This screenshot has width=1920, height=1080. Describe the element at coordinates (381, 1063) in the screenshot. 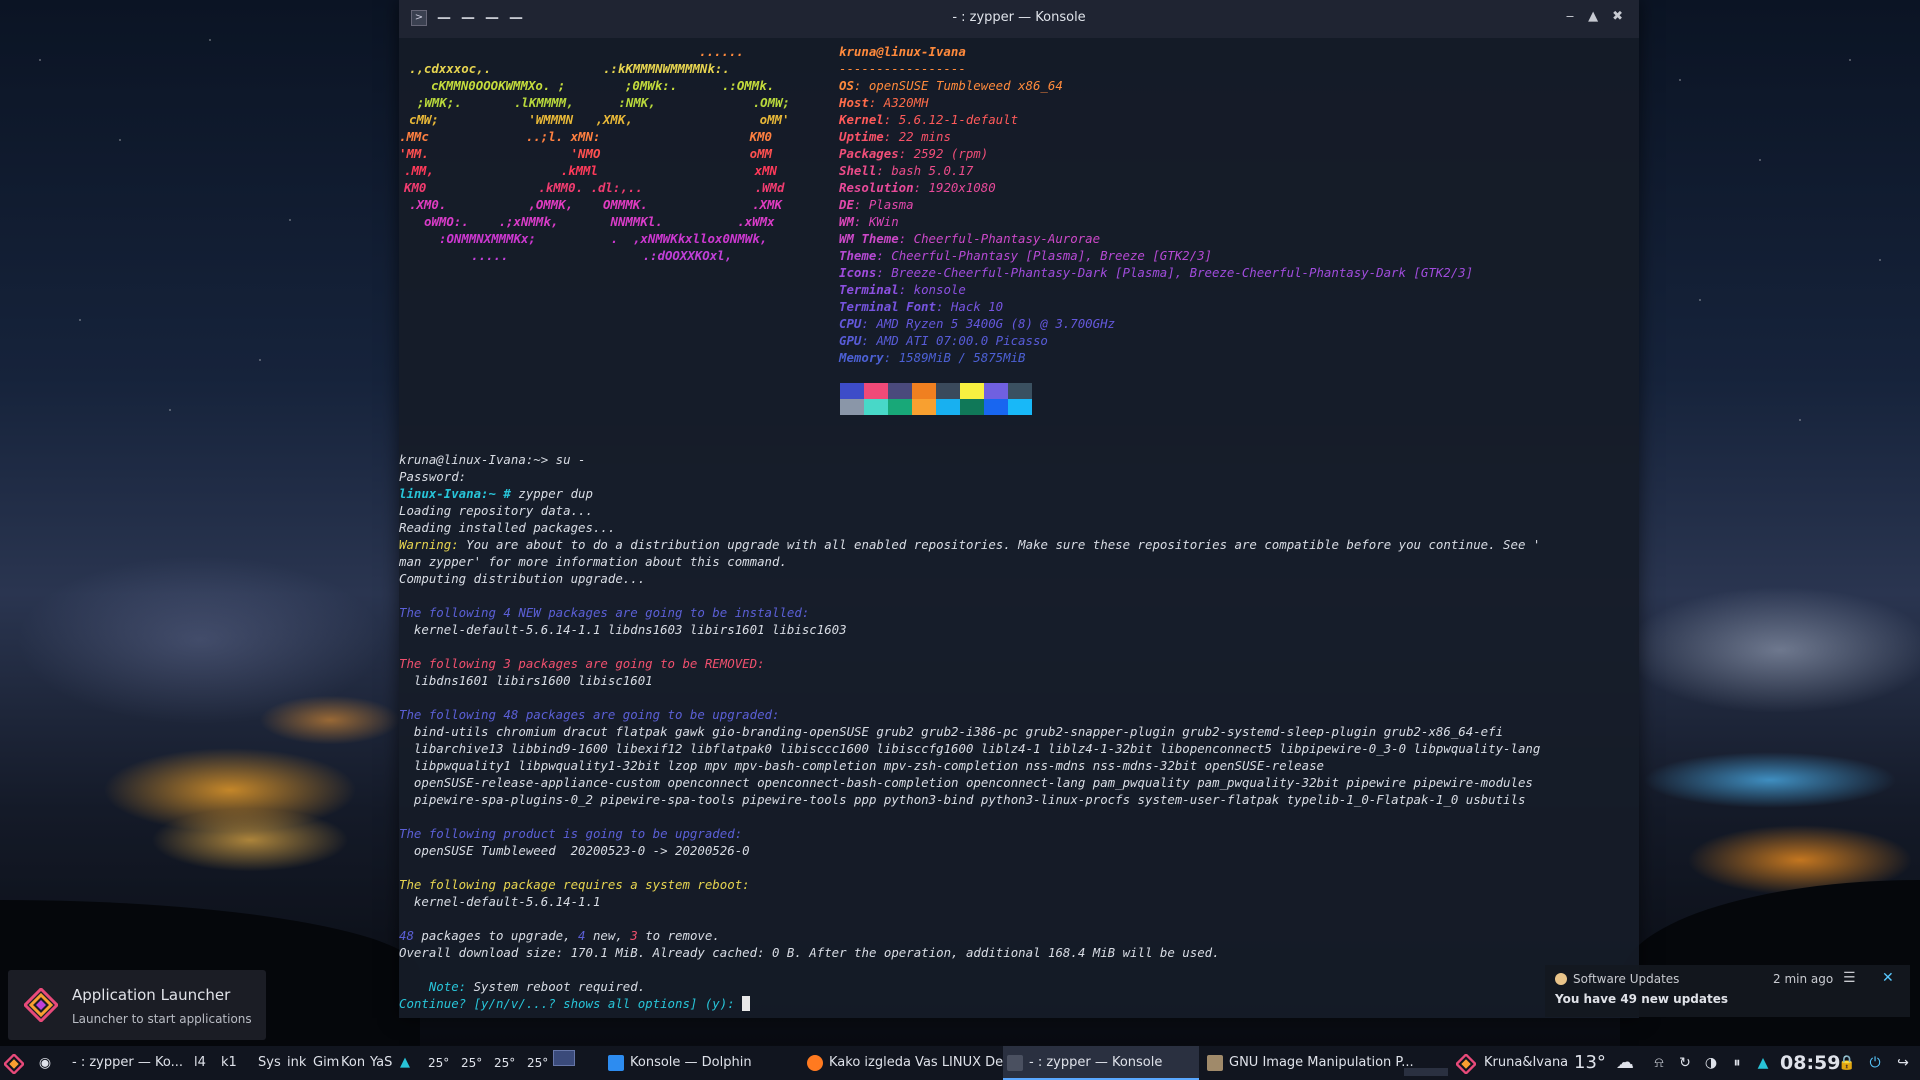

I see `quick-launch-yas: YaS` at that location.